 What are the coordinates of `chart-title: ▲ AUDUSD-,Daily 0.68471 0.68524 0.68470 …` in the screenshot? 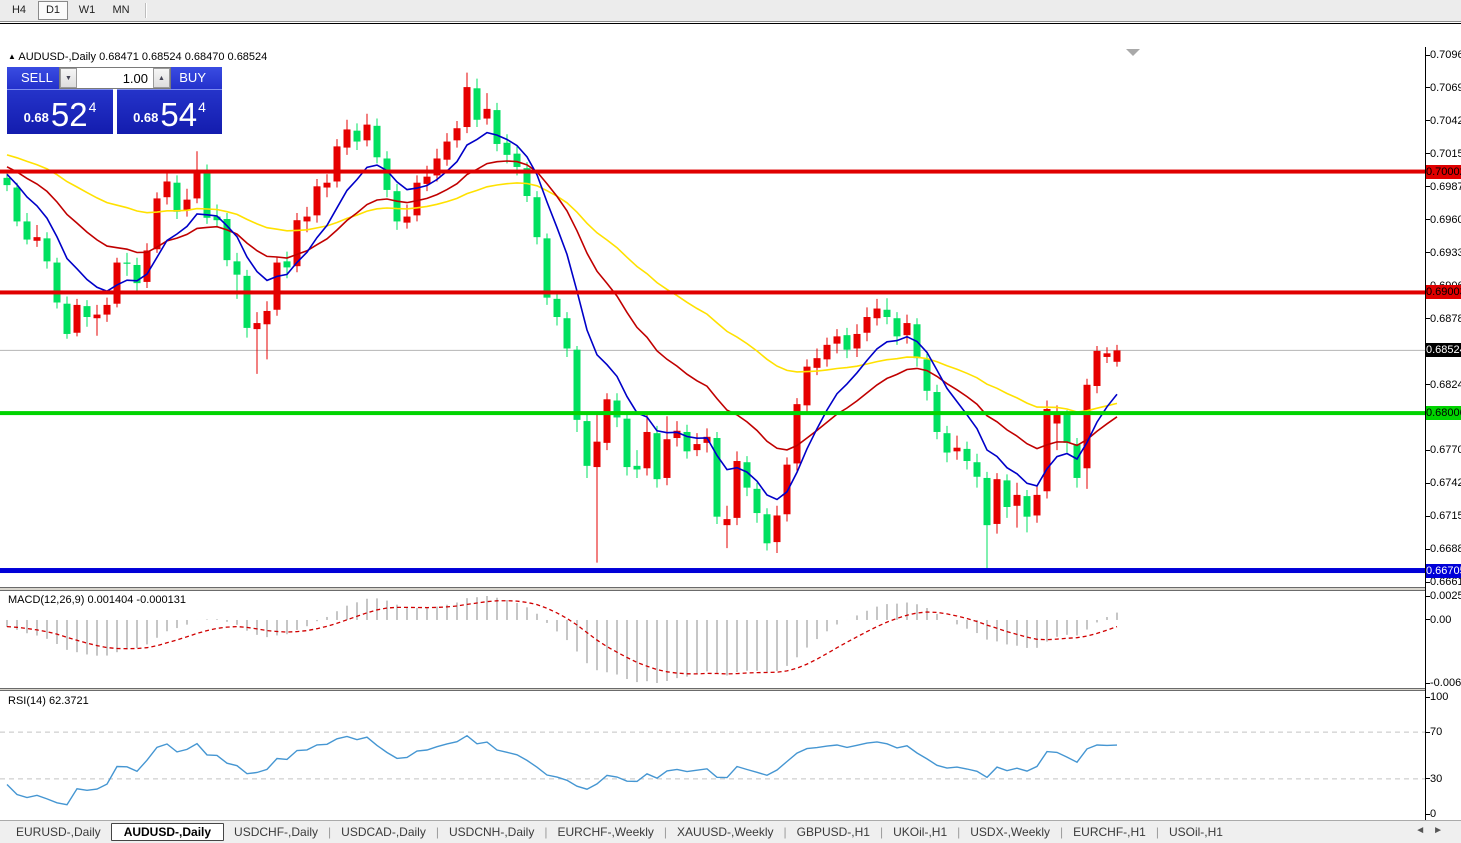 It's located at (137, 57).